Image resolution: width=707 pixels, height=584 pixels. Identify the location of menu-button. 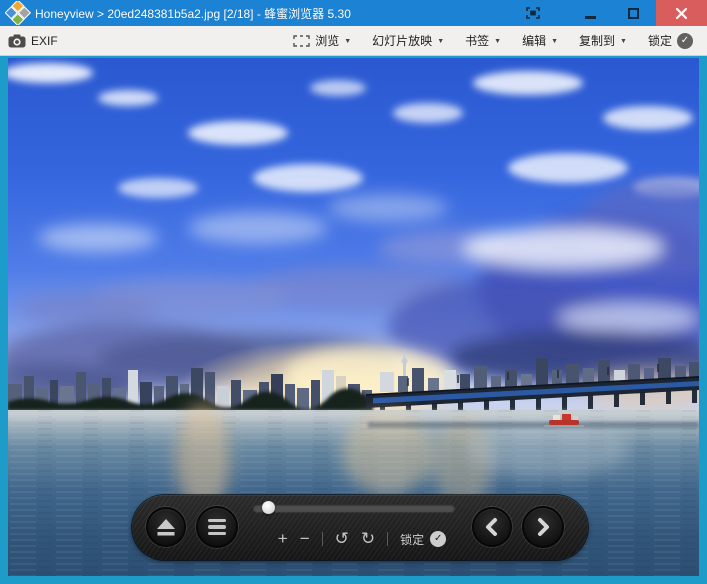
(217, 527).